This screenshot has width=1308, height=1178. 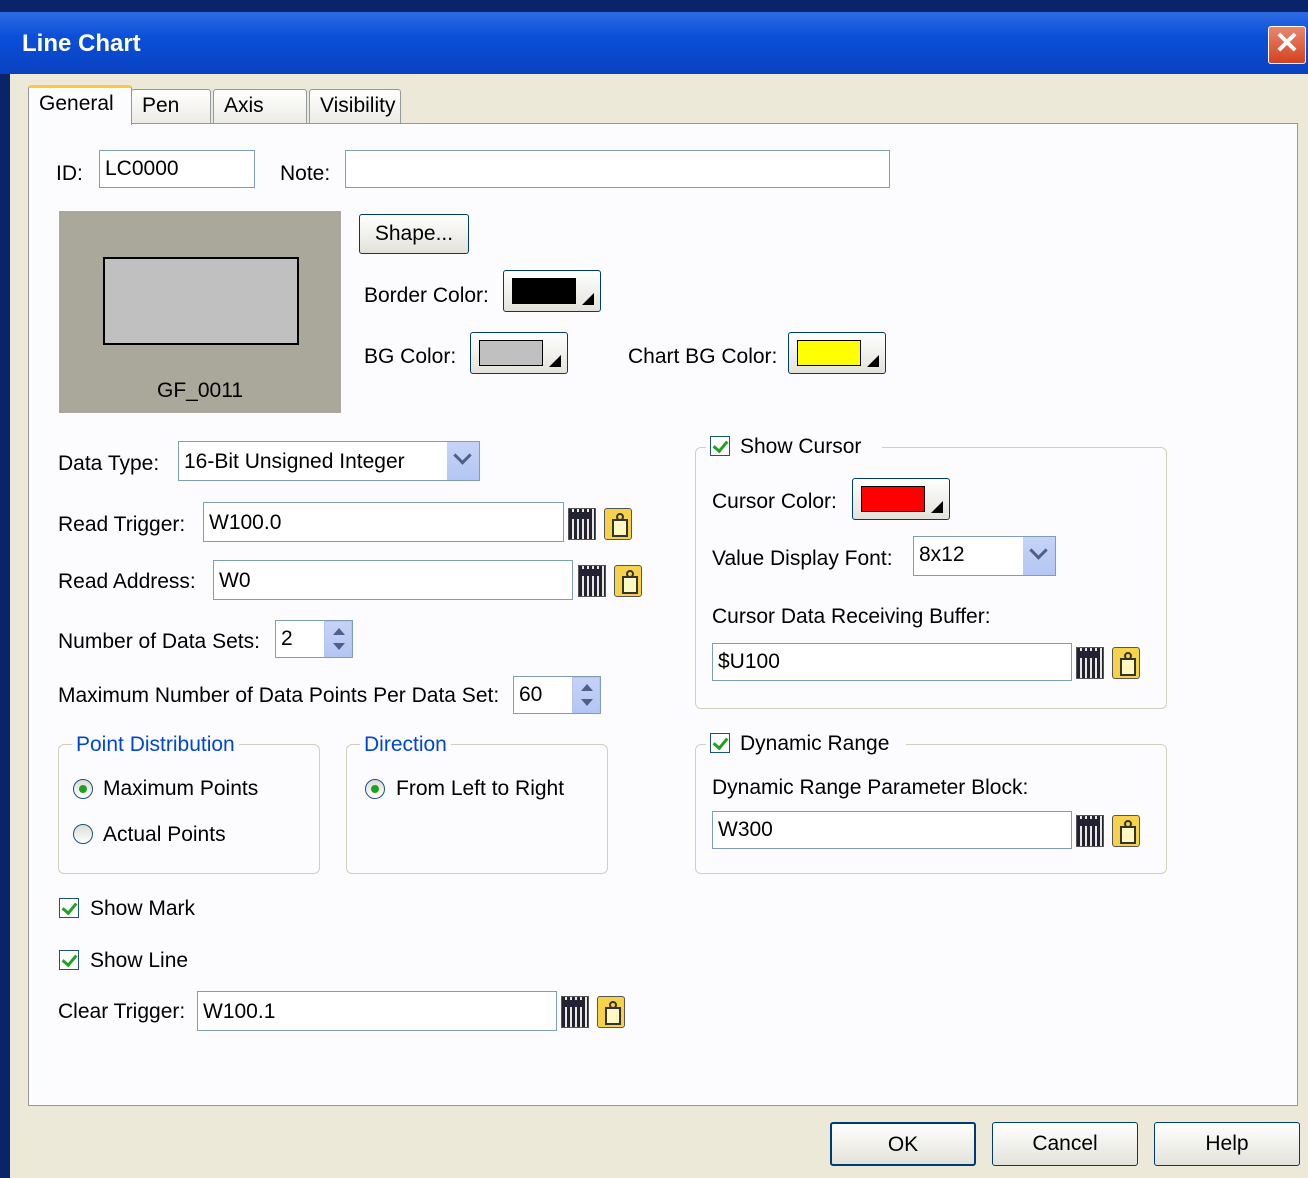 I want to click on max-points-value: 60, so click(x=531, y=694).